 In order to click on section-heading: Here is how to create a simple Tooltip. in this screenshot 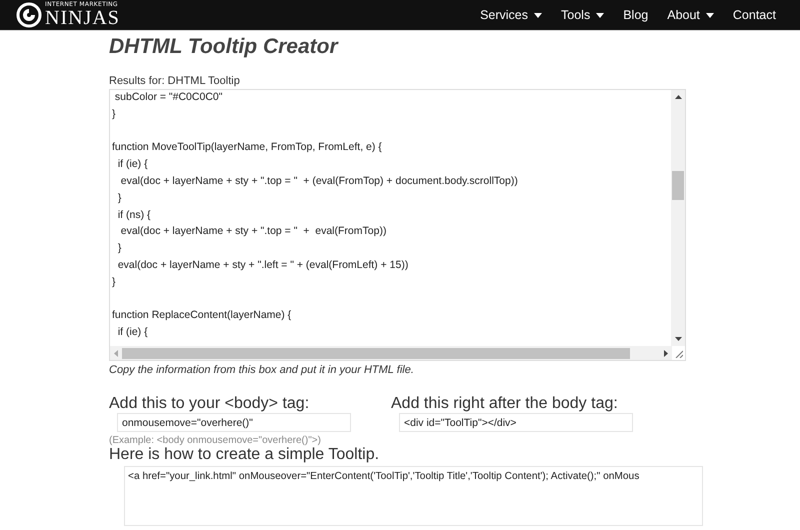, I will do `click(244, 455)`.